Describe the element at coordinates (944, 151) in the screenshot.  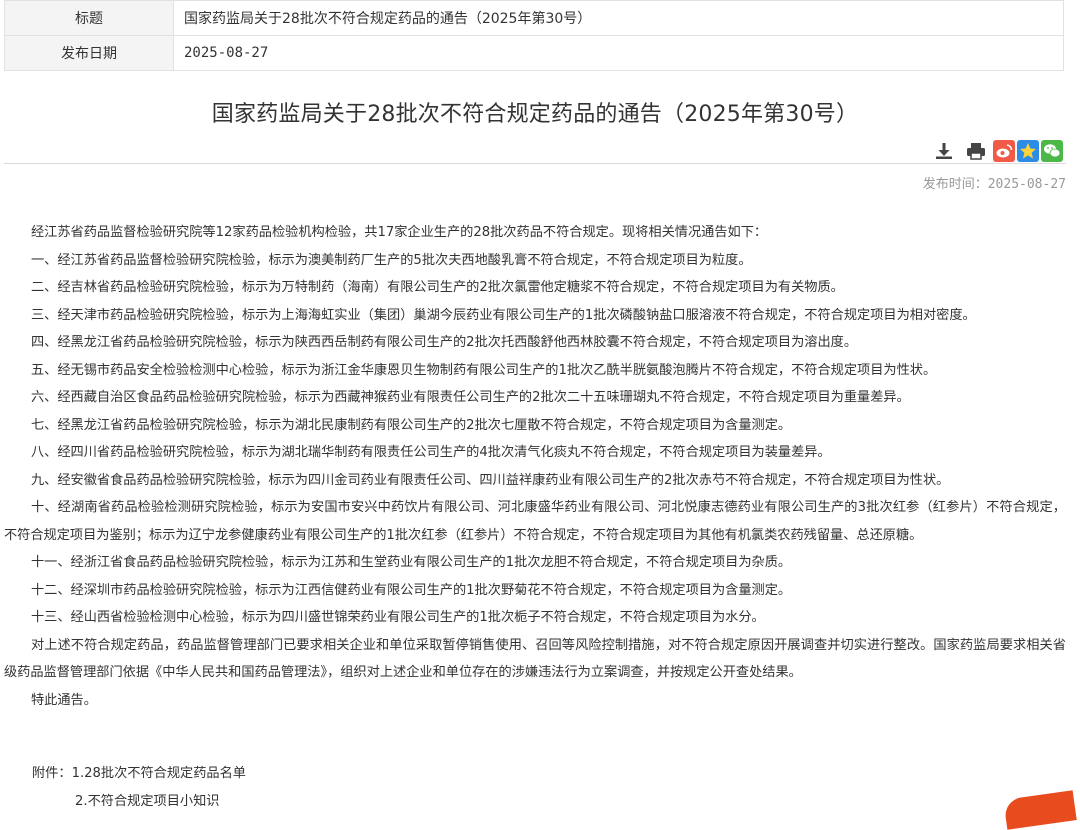
I see `download-icon` at that location.